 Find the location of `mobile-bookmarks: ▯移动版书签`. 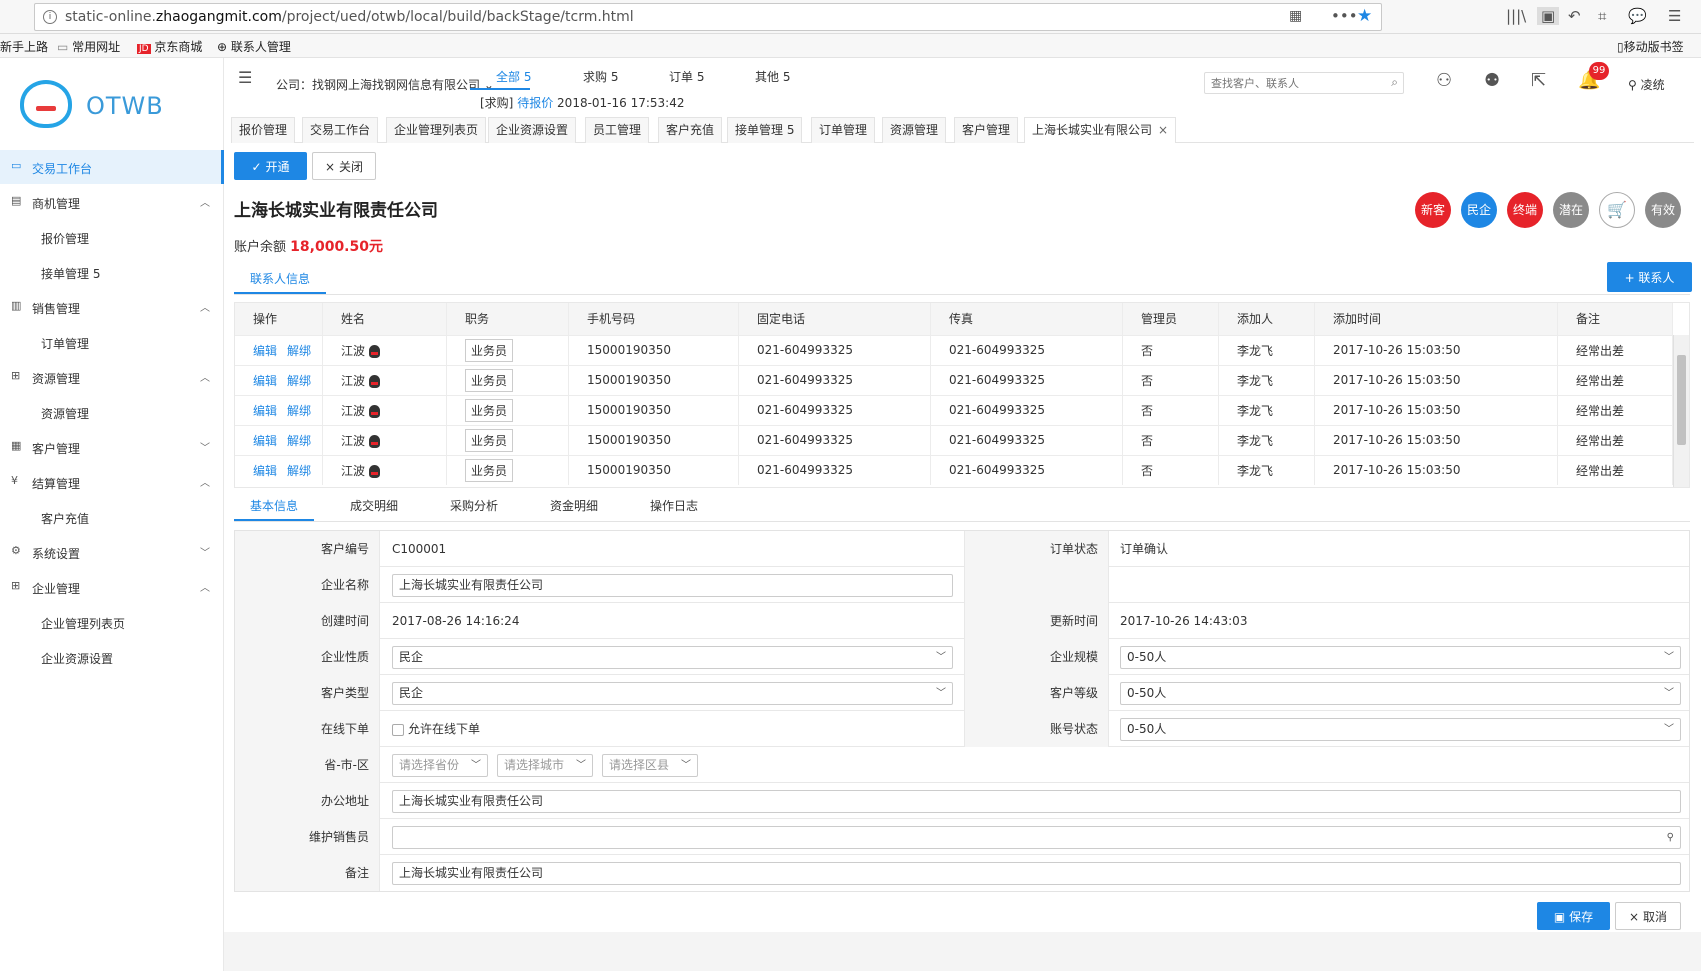

mobile-bookmarks: ▯移动版书签 is located at coordinates (1650, 46).